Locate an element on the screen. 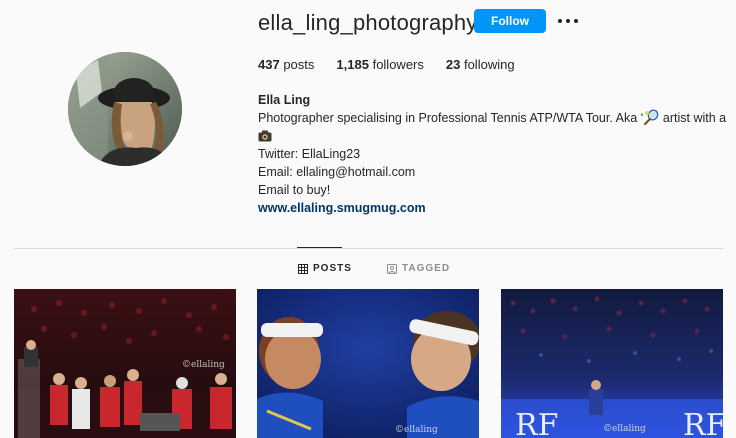 The width and height of the screenshot is (736, 438). posts-stat: 437 posts is located at coordinates (286, 64).